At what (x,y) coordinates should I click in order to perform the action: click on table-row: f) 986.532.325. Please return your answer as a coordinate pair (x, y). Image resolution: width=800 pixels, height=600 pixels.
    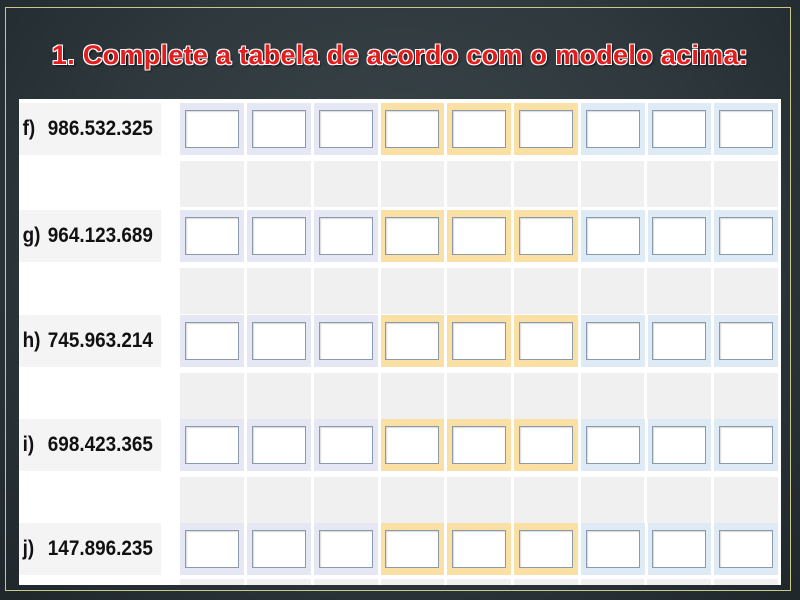
    Looking at the image, I should click on (400, 129).